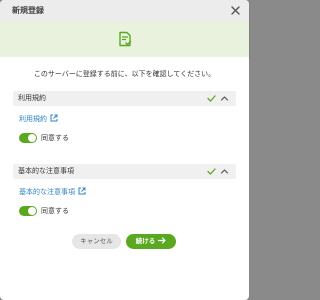 Image resolution: width=320 pixels, height=300 pixels. What do you see at coordinates (162, 240) in the screenshot?
I see `arrow-right-icon` at bounding box center [162, 240].